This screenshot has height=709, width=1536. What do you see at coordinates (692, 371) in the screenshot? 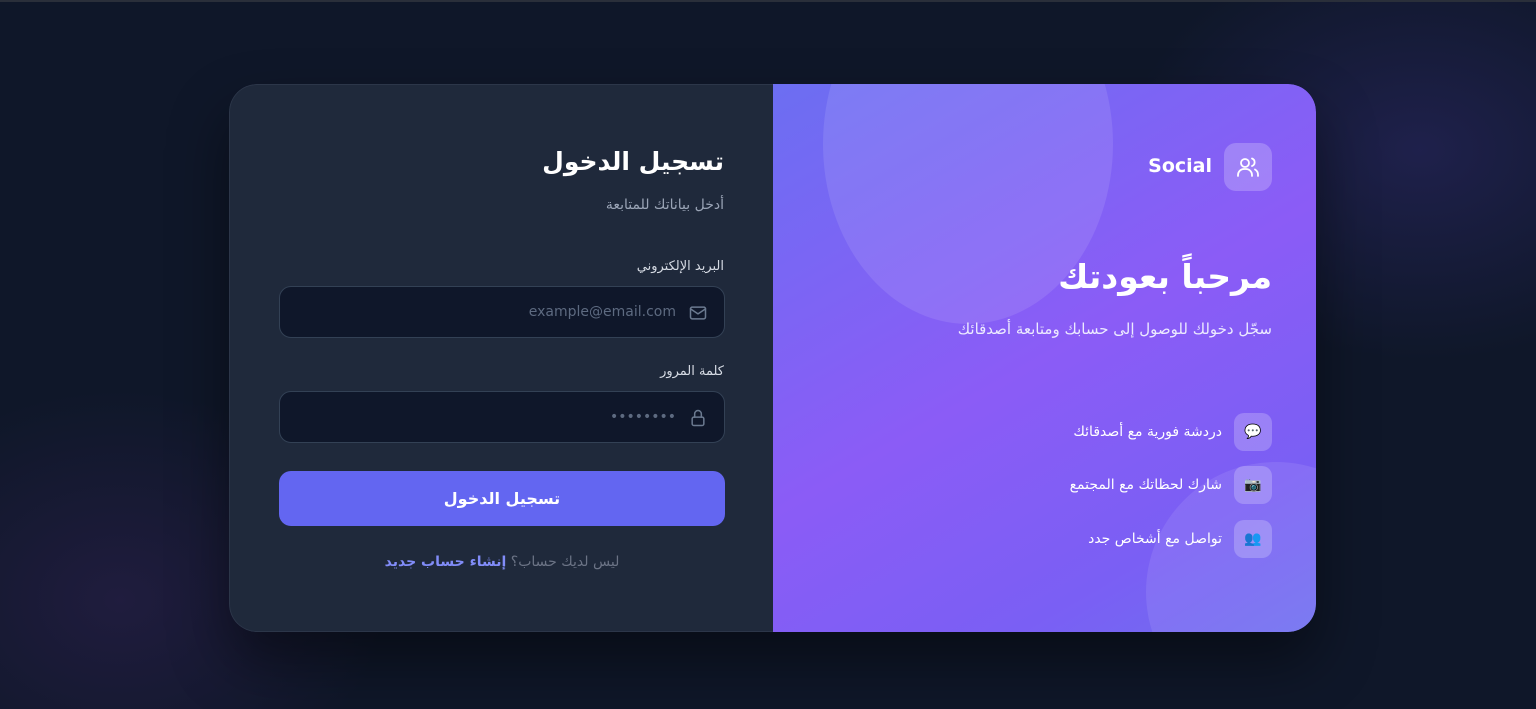
I see `password-label: كلمة المرور` at bounding box center [692, 371].